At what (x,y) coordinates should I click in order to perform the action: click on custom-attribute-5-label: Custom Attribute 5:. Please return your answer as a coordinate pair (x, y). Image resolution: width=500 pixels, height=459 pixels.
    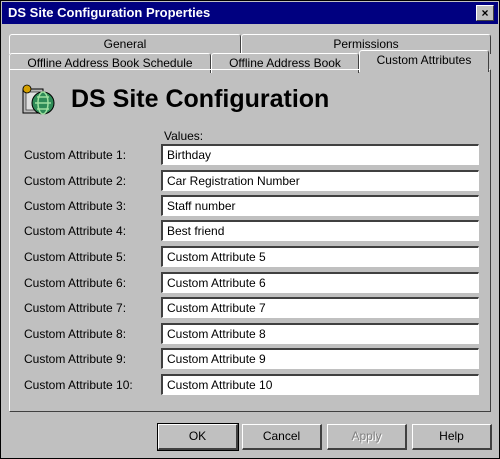
    Looking at the image, I should click on (75, 257).